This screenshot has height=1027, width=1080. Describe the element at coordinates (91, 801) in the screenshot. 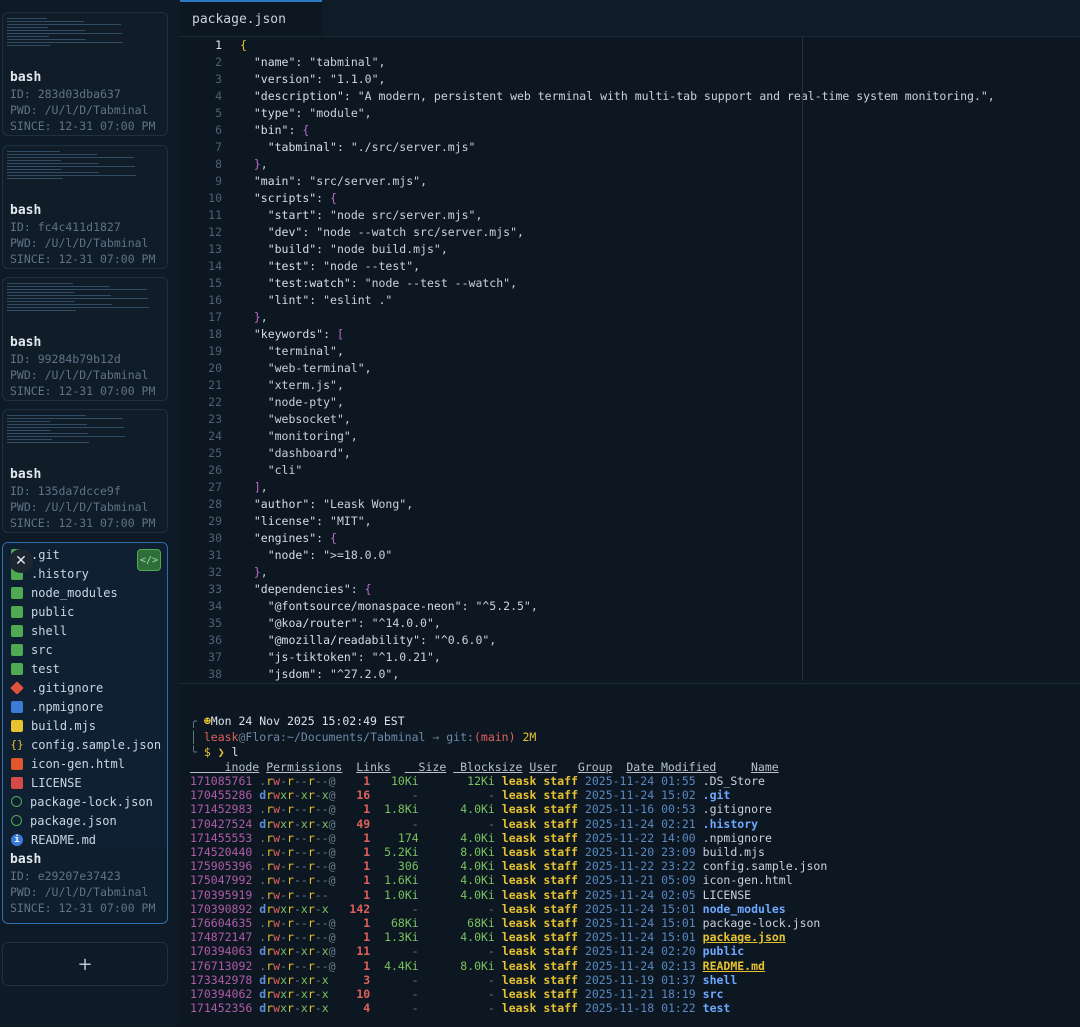

I see `file-name: package-lock.json` at that location.